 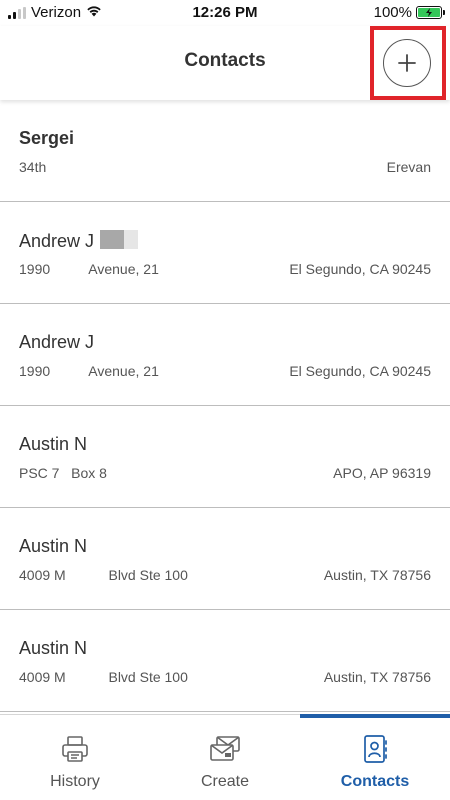 What do you see at coordinates (33, 167) in the screenshot?
I see `contact-street: 34th` at bounding box center [33, 167].